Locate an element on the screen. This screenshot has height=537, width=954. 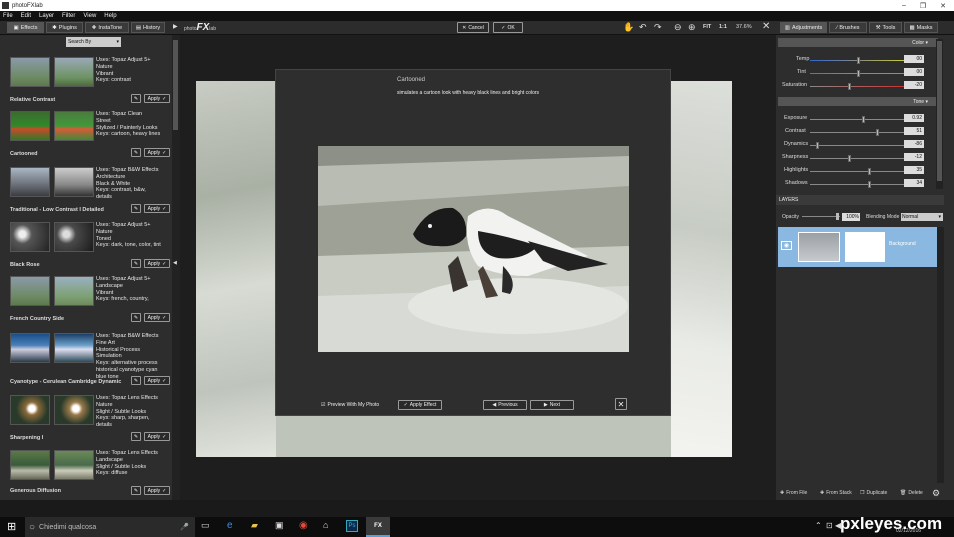
slider-exposure: Exposure 0.92 is located at coordinates (865, 118).